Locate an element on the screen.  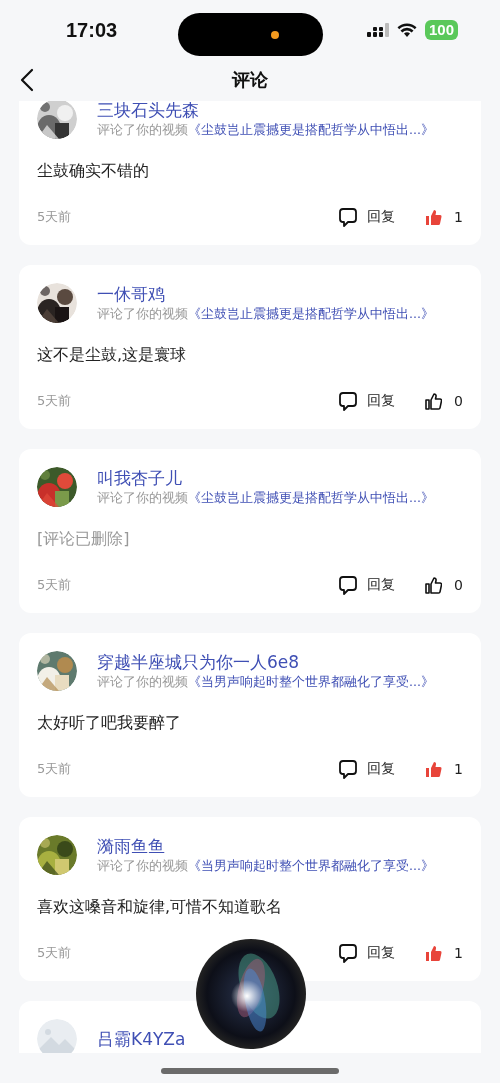
image-placeholder-icon is located at coordinates (57, 1036).